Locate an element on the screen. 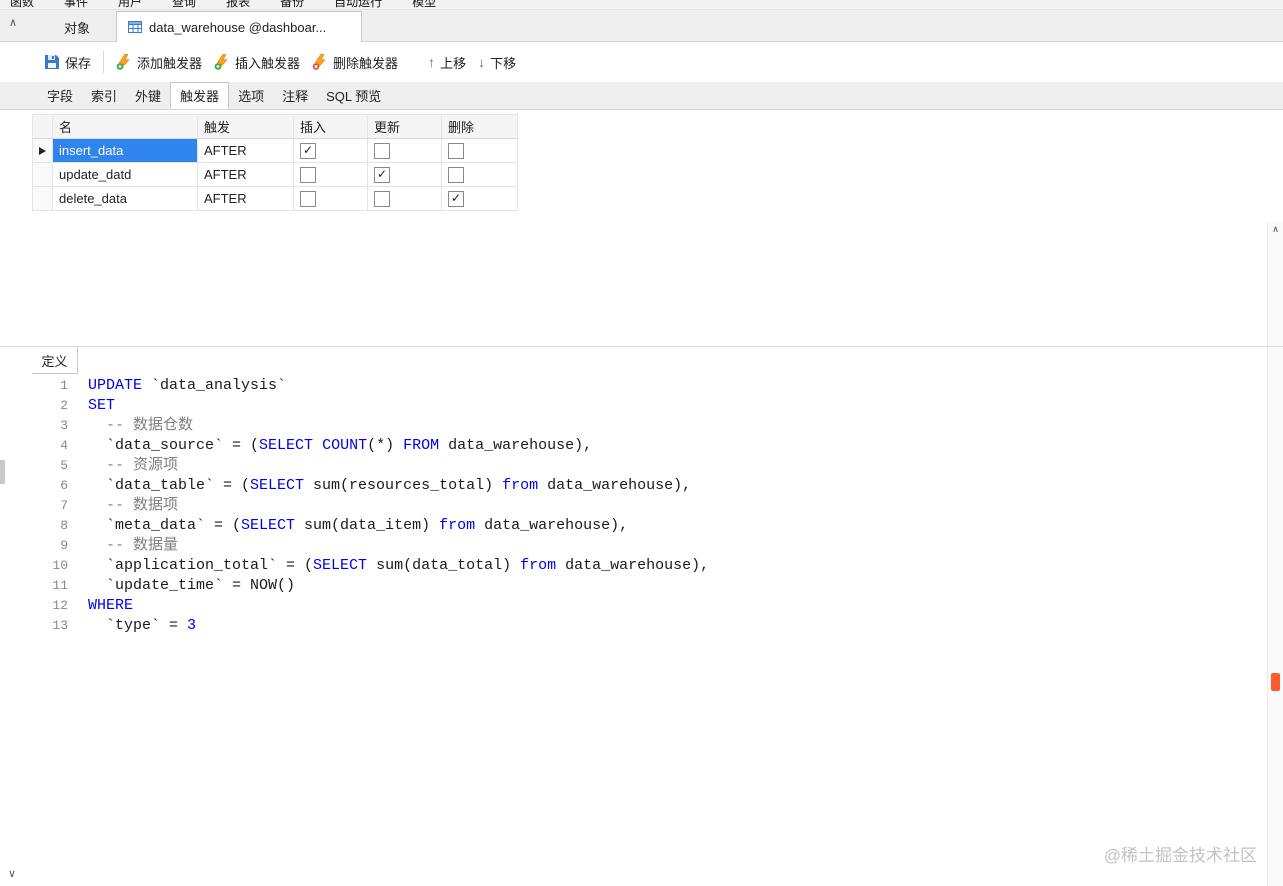  tab-fields: 字段 is located at coordinates (60, 95).